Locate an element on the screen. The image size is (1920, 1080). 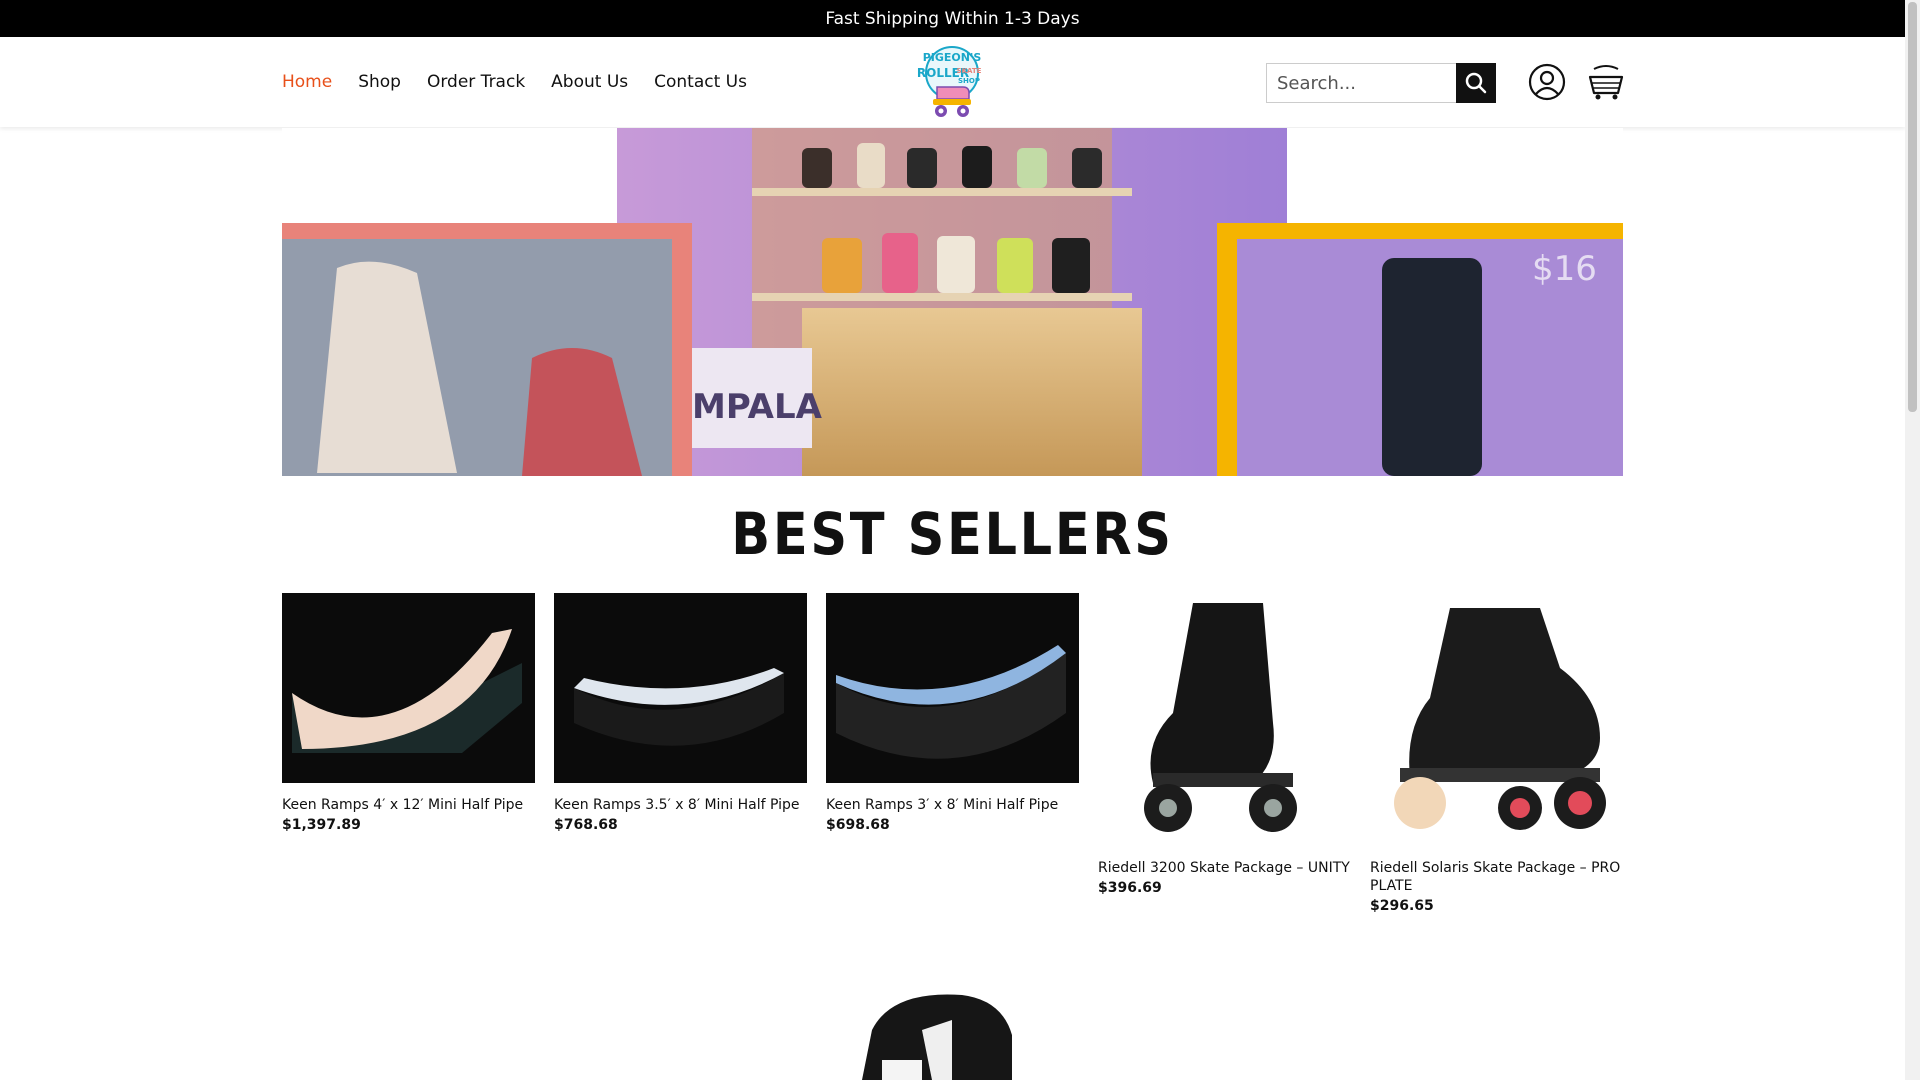
svg-text: SHOP is located at coordinates (969, 81).